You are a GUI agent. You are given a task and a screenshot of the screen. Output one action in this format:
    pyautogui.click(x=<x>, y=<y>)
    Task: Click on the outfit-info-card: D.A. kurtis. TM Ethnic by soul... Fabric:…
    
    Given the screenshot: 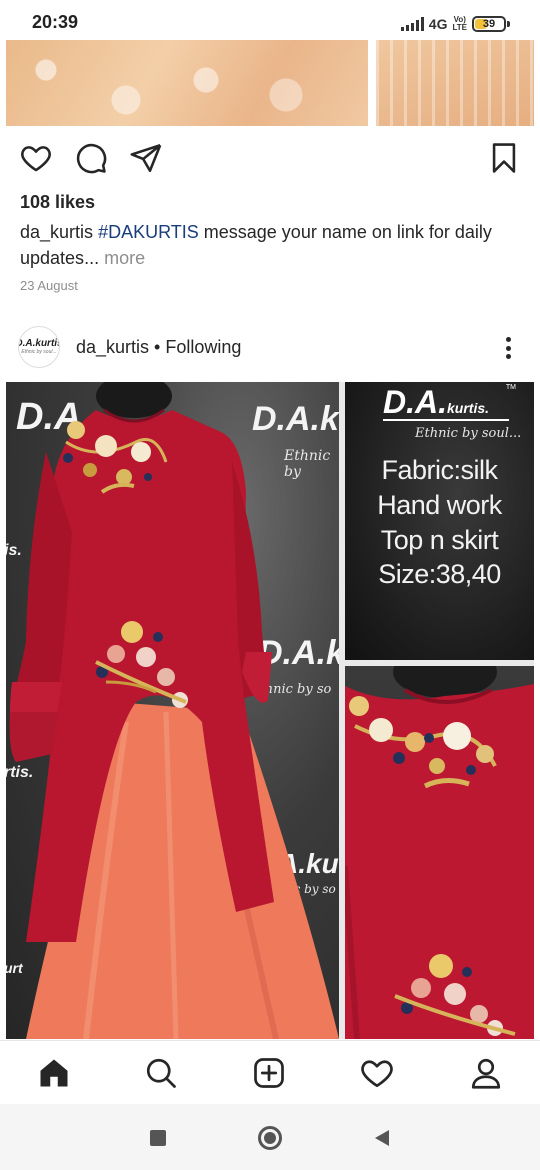 What is the action you would take?
    pyautogui.click(x=439, y=521)
    